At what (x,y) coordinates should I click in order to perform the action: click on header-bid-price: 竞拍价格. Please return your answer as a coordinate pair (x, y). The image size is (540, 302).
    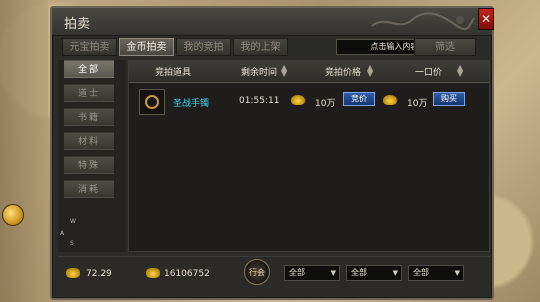
    Looking at the image, I should click on (343, 71).